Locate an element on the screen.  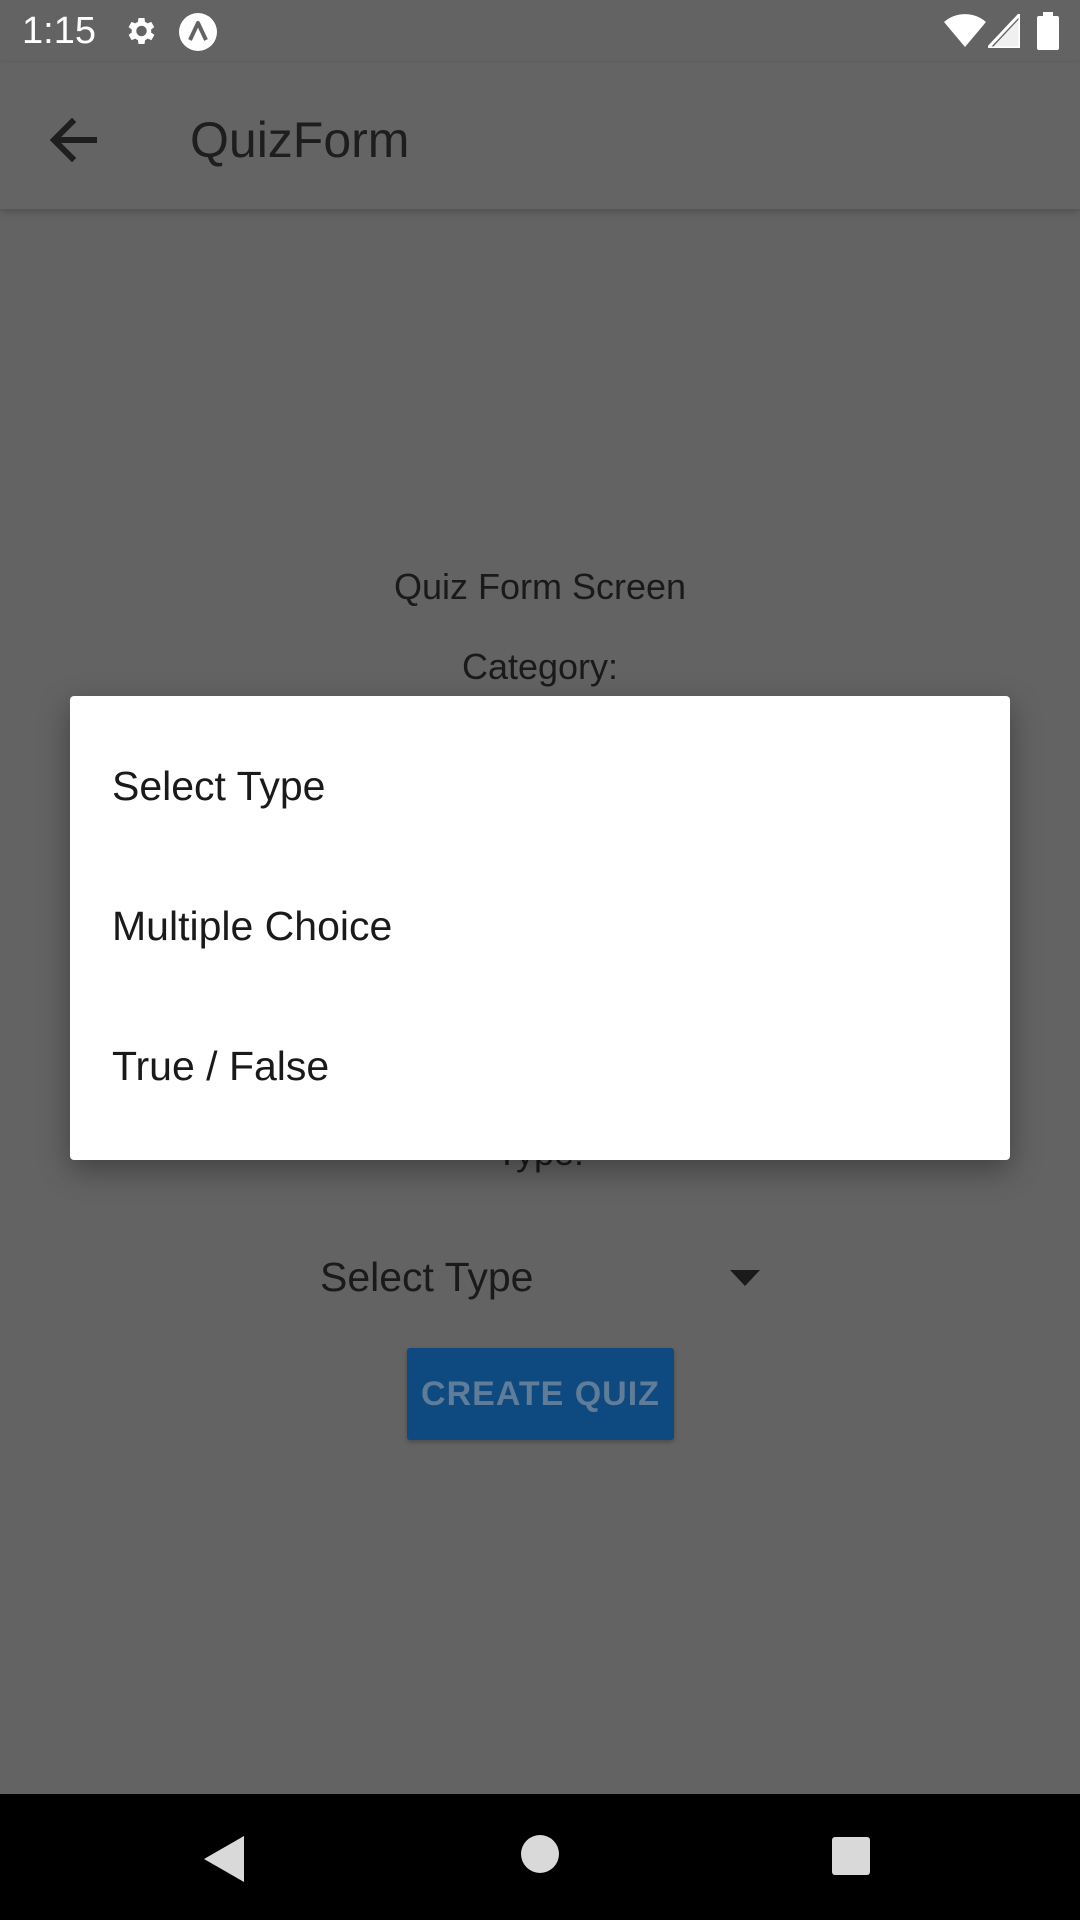
arrow-left-icon is located at coordinates (73, 140).